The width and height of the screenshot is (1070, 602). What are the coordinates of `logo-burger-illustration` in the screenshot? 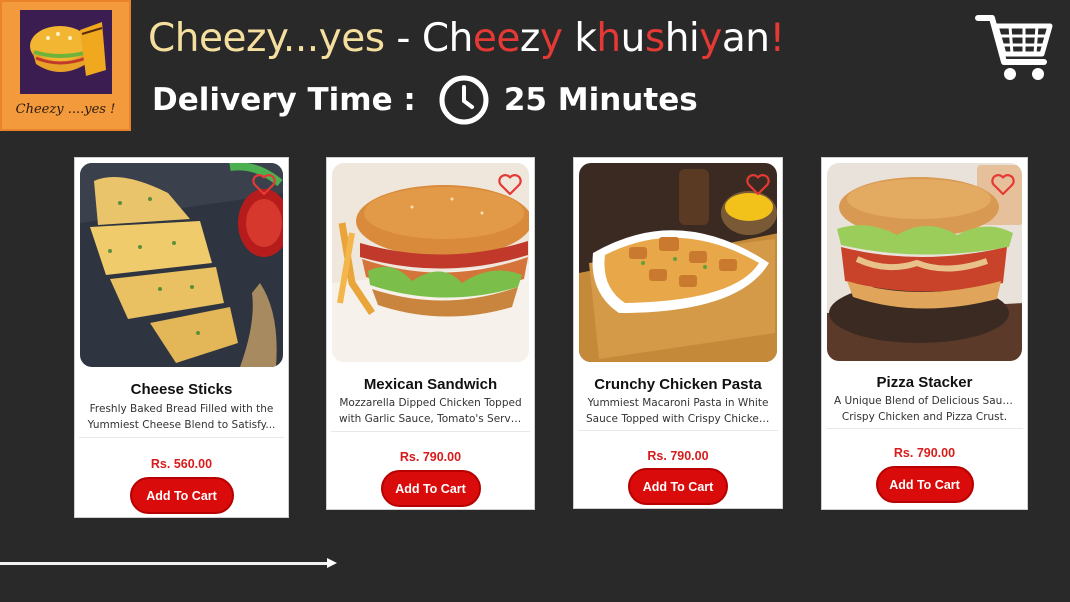 It's located at (66, 52).